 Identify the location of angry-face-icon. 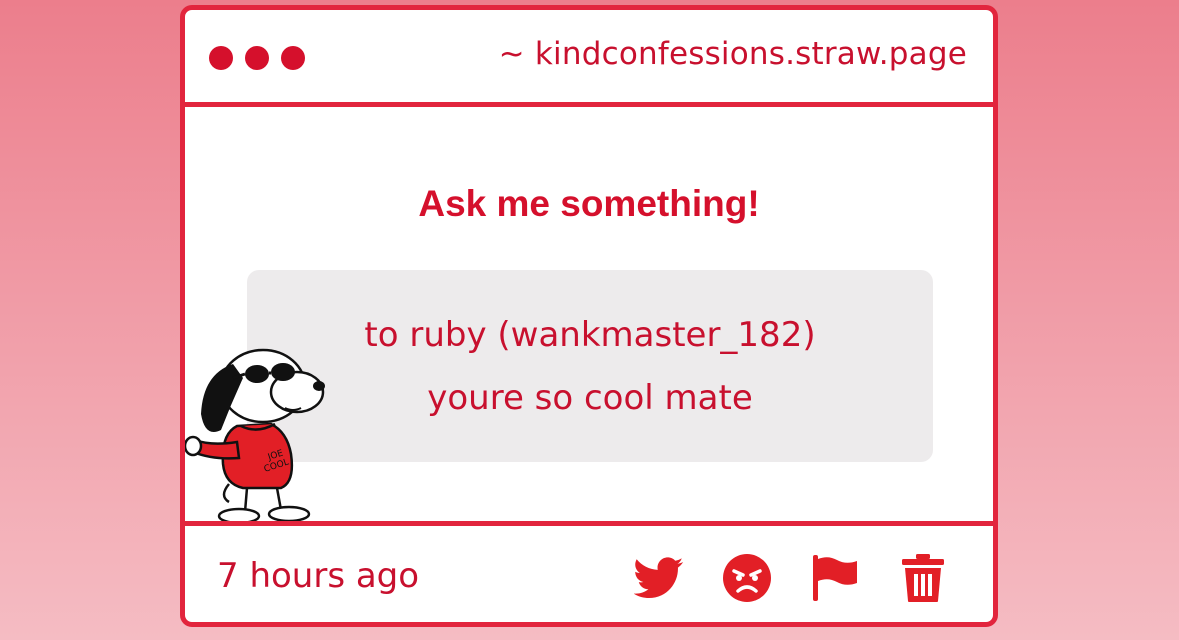
(747, 578).